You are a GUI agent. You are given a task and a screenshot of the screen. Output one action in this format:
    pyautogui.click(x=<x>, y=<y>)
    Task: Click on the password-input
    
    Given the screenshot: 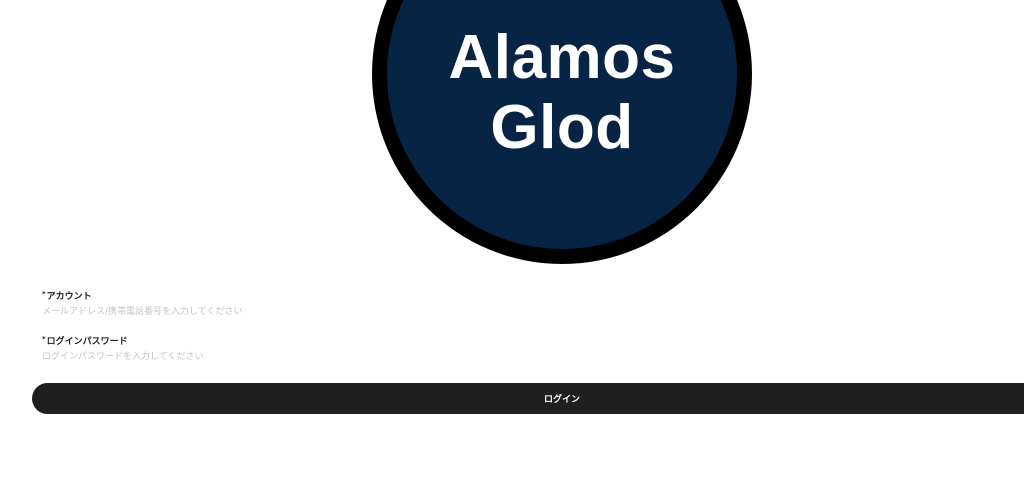 What is the action you would take?
    pyautogui.click(x=292, y=357)
    